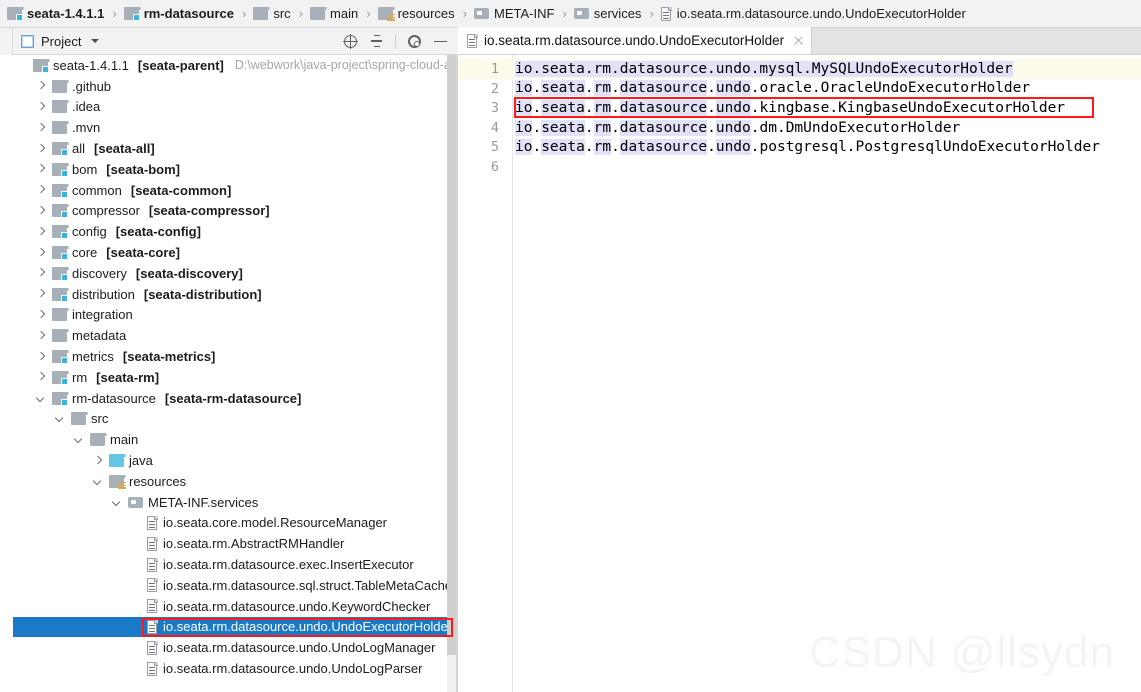 This screenshot has width=1141, height=692. Describe the element at coordinates (376, 41) in the screenshot. I see `collapse-all-icon` at that location.